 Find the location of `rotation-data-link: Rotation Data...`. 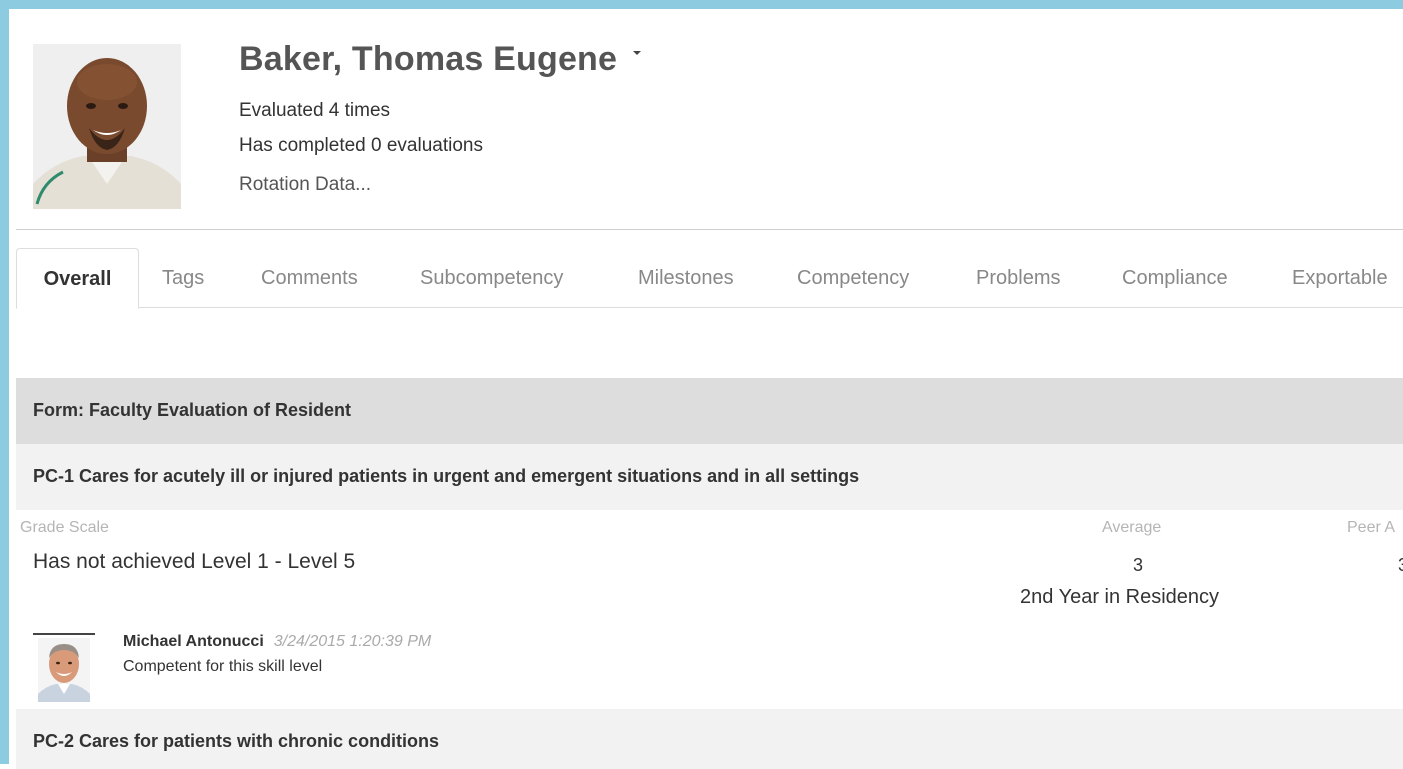

rotation-data-link: Rotation Data... is located at coordinates (305, 185).